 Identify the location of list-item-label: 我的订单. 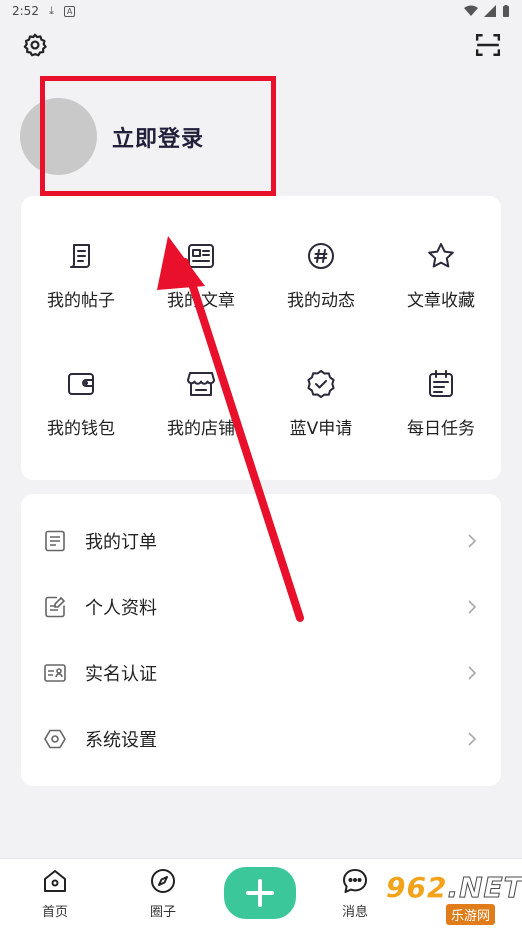
(121, 542).